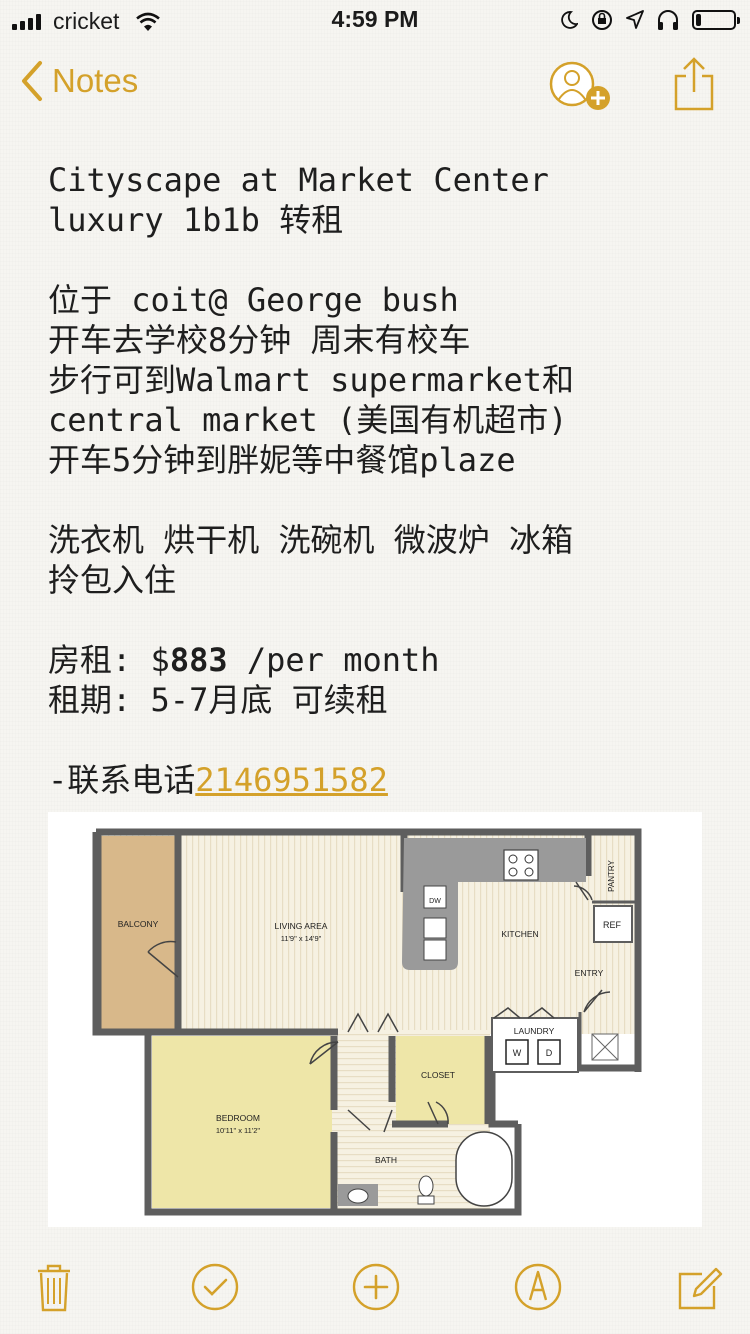  Describe the element at coordinates (95, 80) in the screenshot. I see `back-label: Notes` at that location.